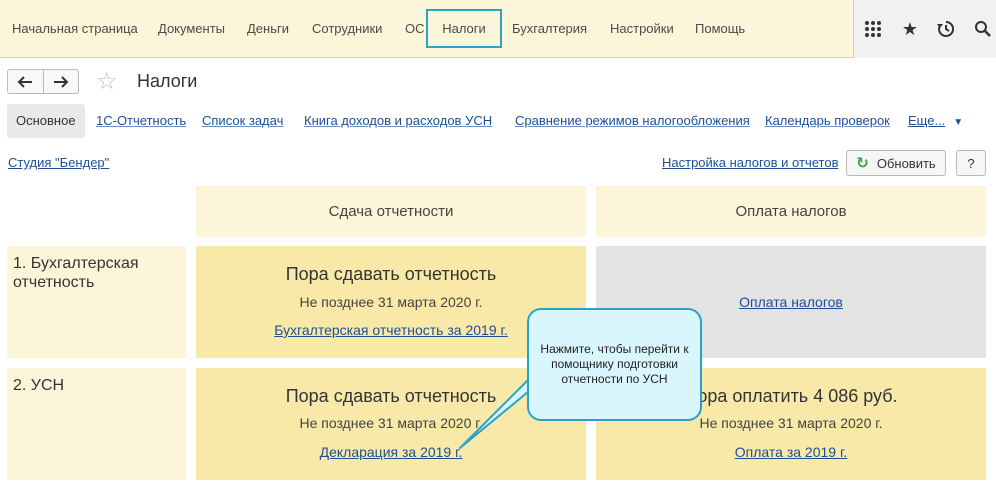  I want to click on chevron-down-icon: ▼, so click(958, 122).